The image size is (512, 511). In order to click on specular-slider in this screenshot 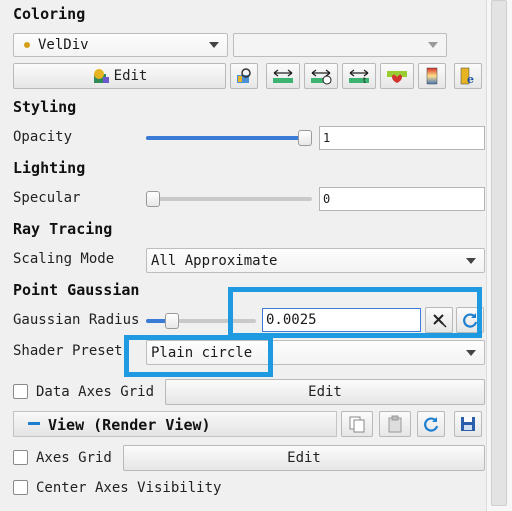, I will do `click(229, 199)`.